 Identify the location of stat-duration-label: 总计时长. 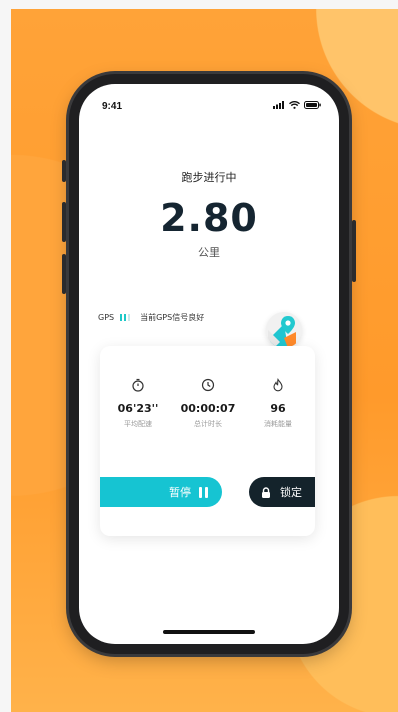
(208, 424).